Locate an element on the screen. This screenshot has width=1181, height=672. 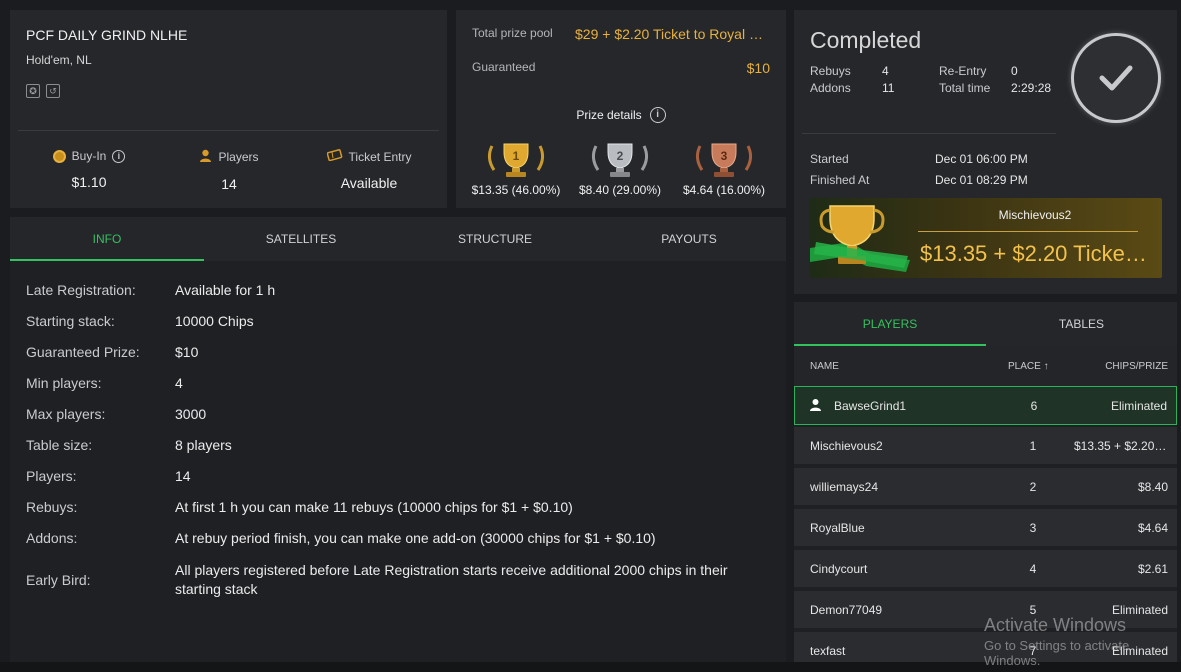
table-row: Demon77049 5 Eliminated is located at coordinates (985, 610).